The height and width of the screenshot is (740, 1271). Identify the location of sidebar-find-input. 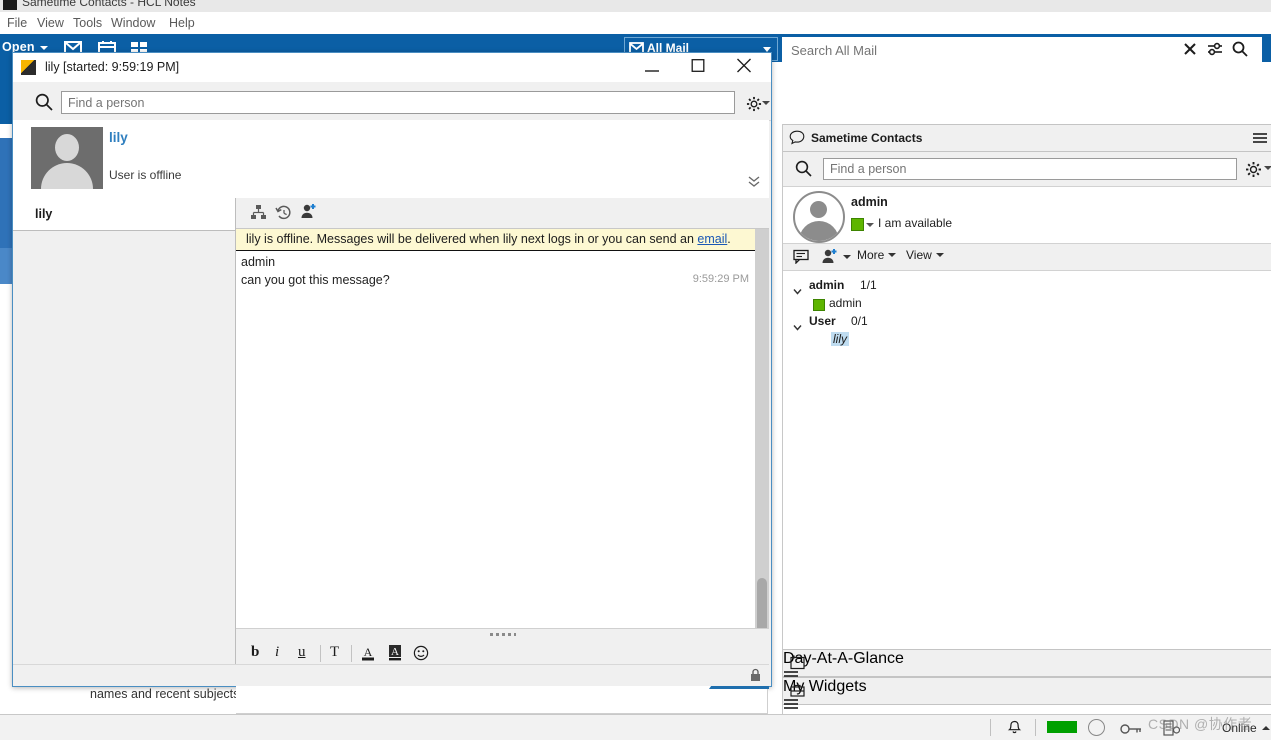
(1030, 169).